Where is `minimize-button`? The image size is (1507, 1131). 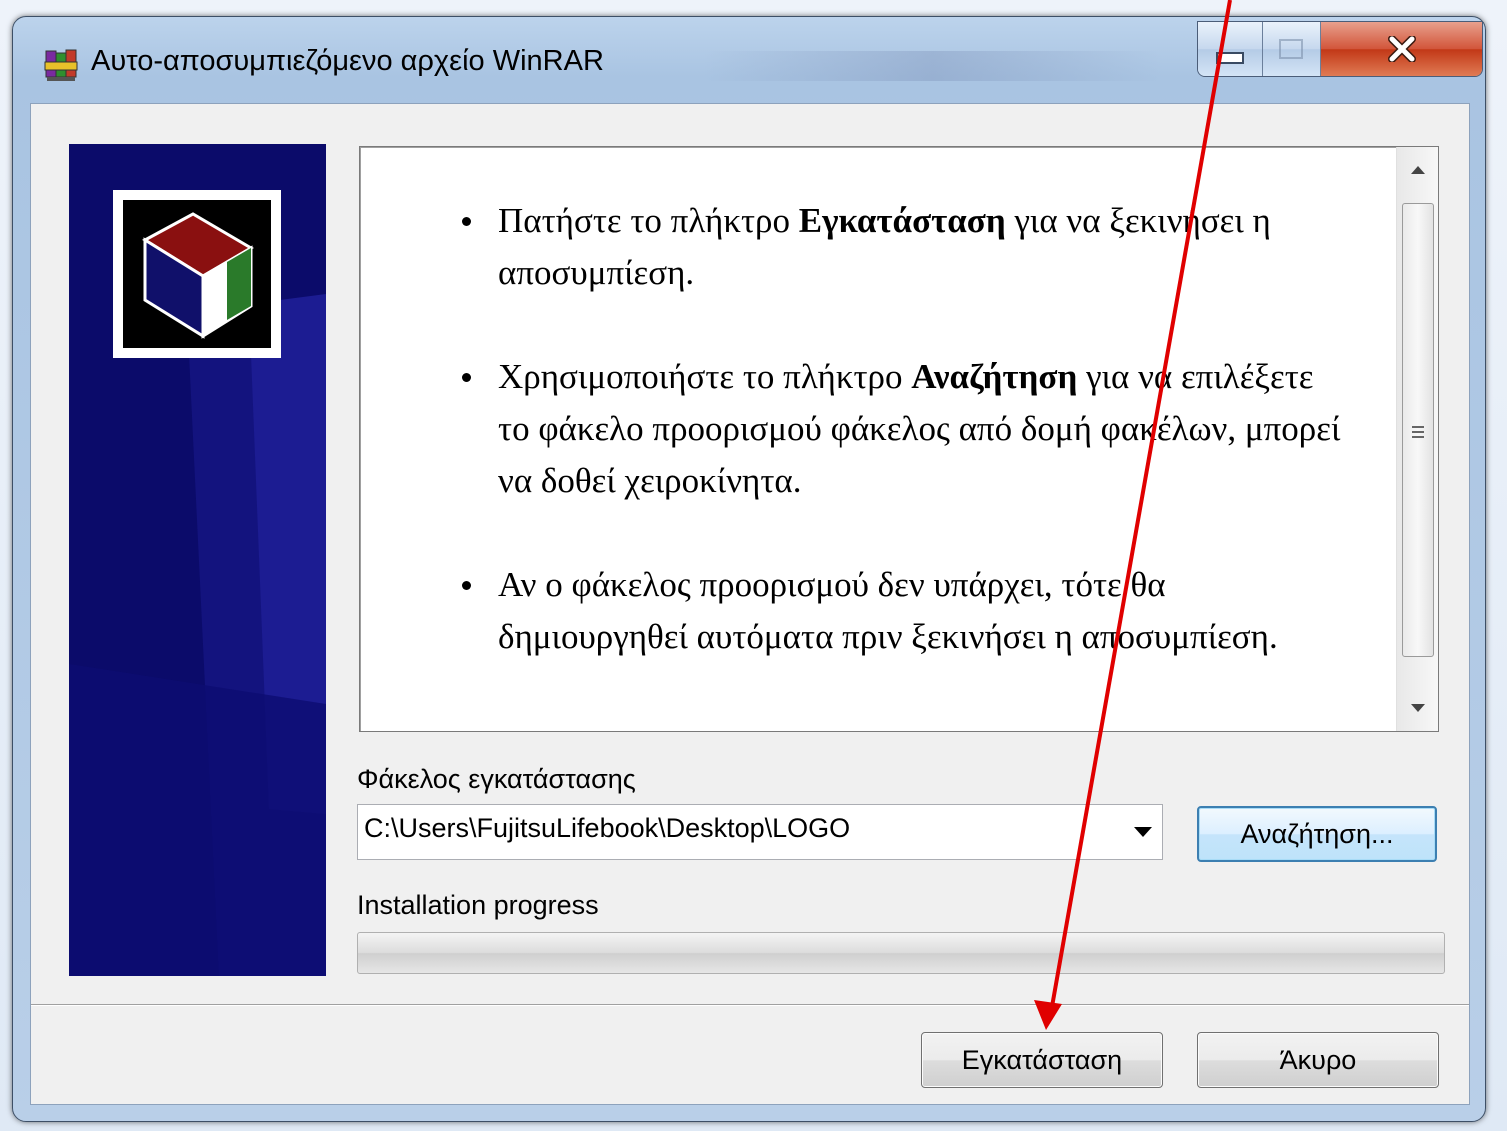
minimize-button is located at coordinates (1230, 49).